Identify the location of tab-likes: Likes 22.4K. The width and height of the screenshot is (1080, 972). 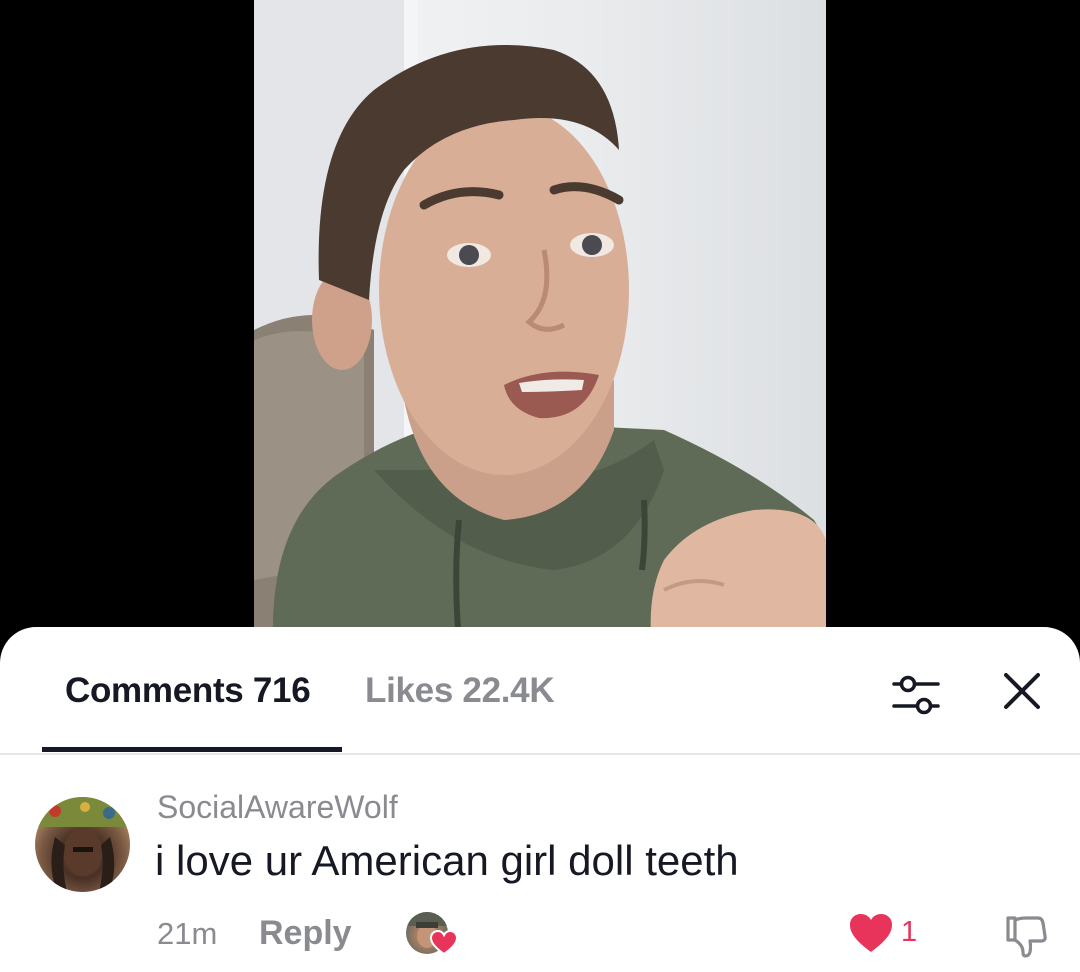
(460, 691).